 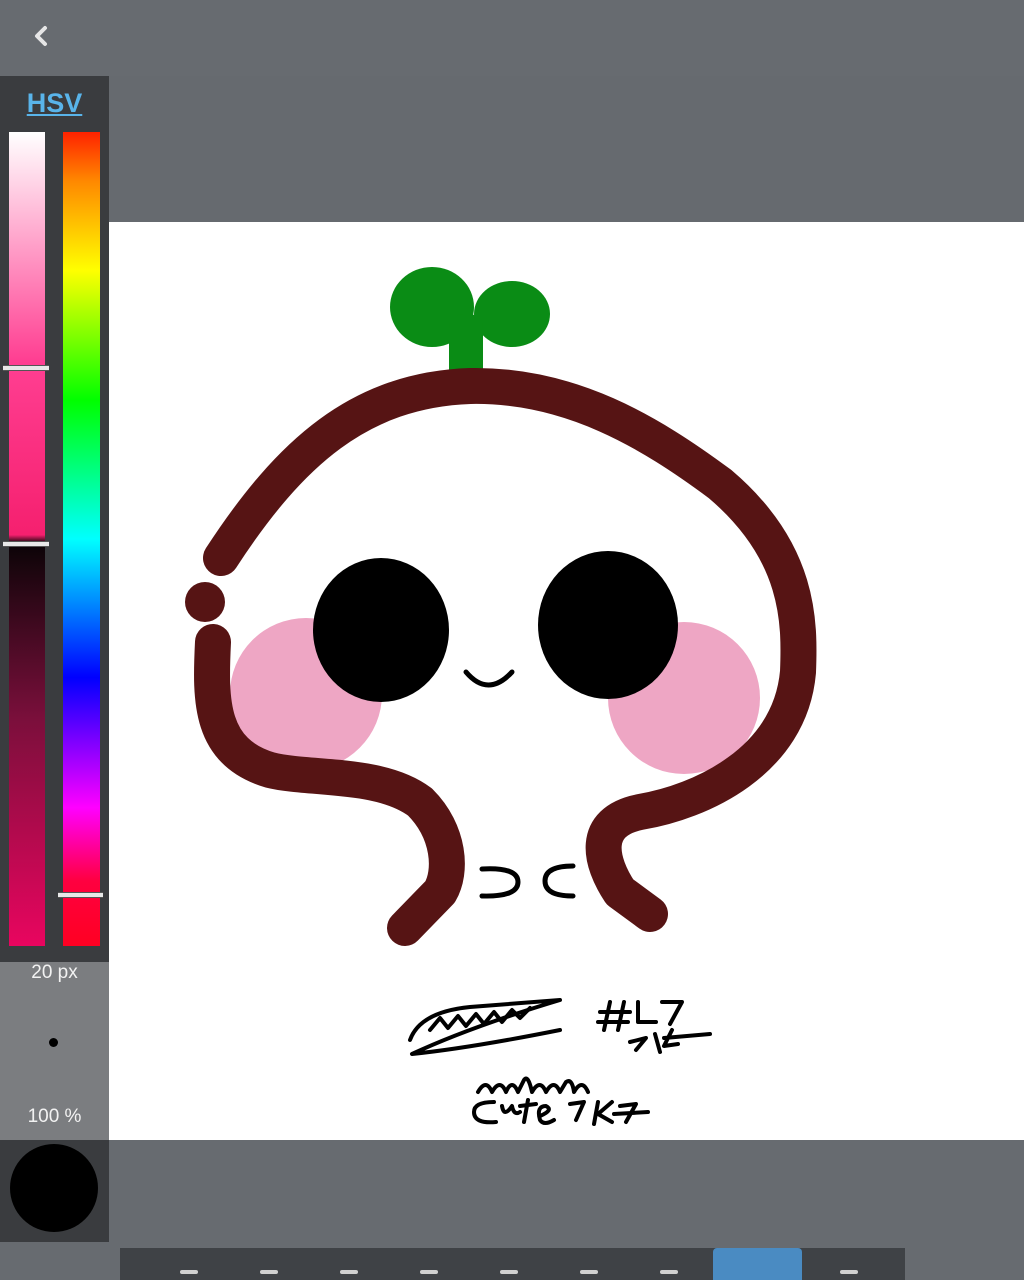 I want to click on layers-icon, so click(x=669, y=1272).